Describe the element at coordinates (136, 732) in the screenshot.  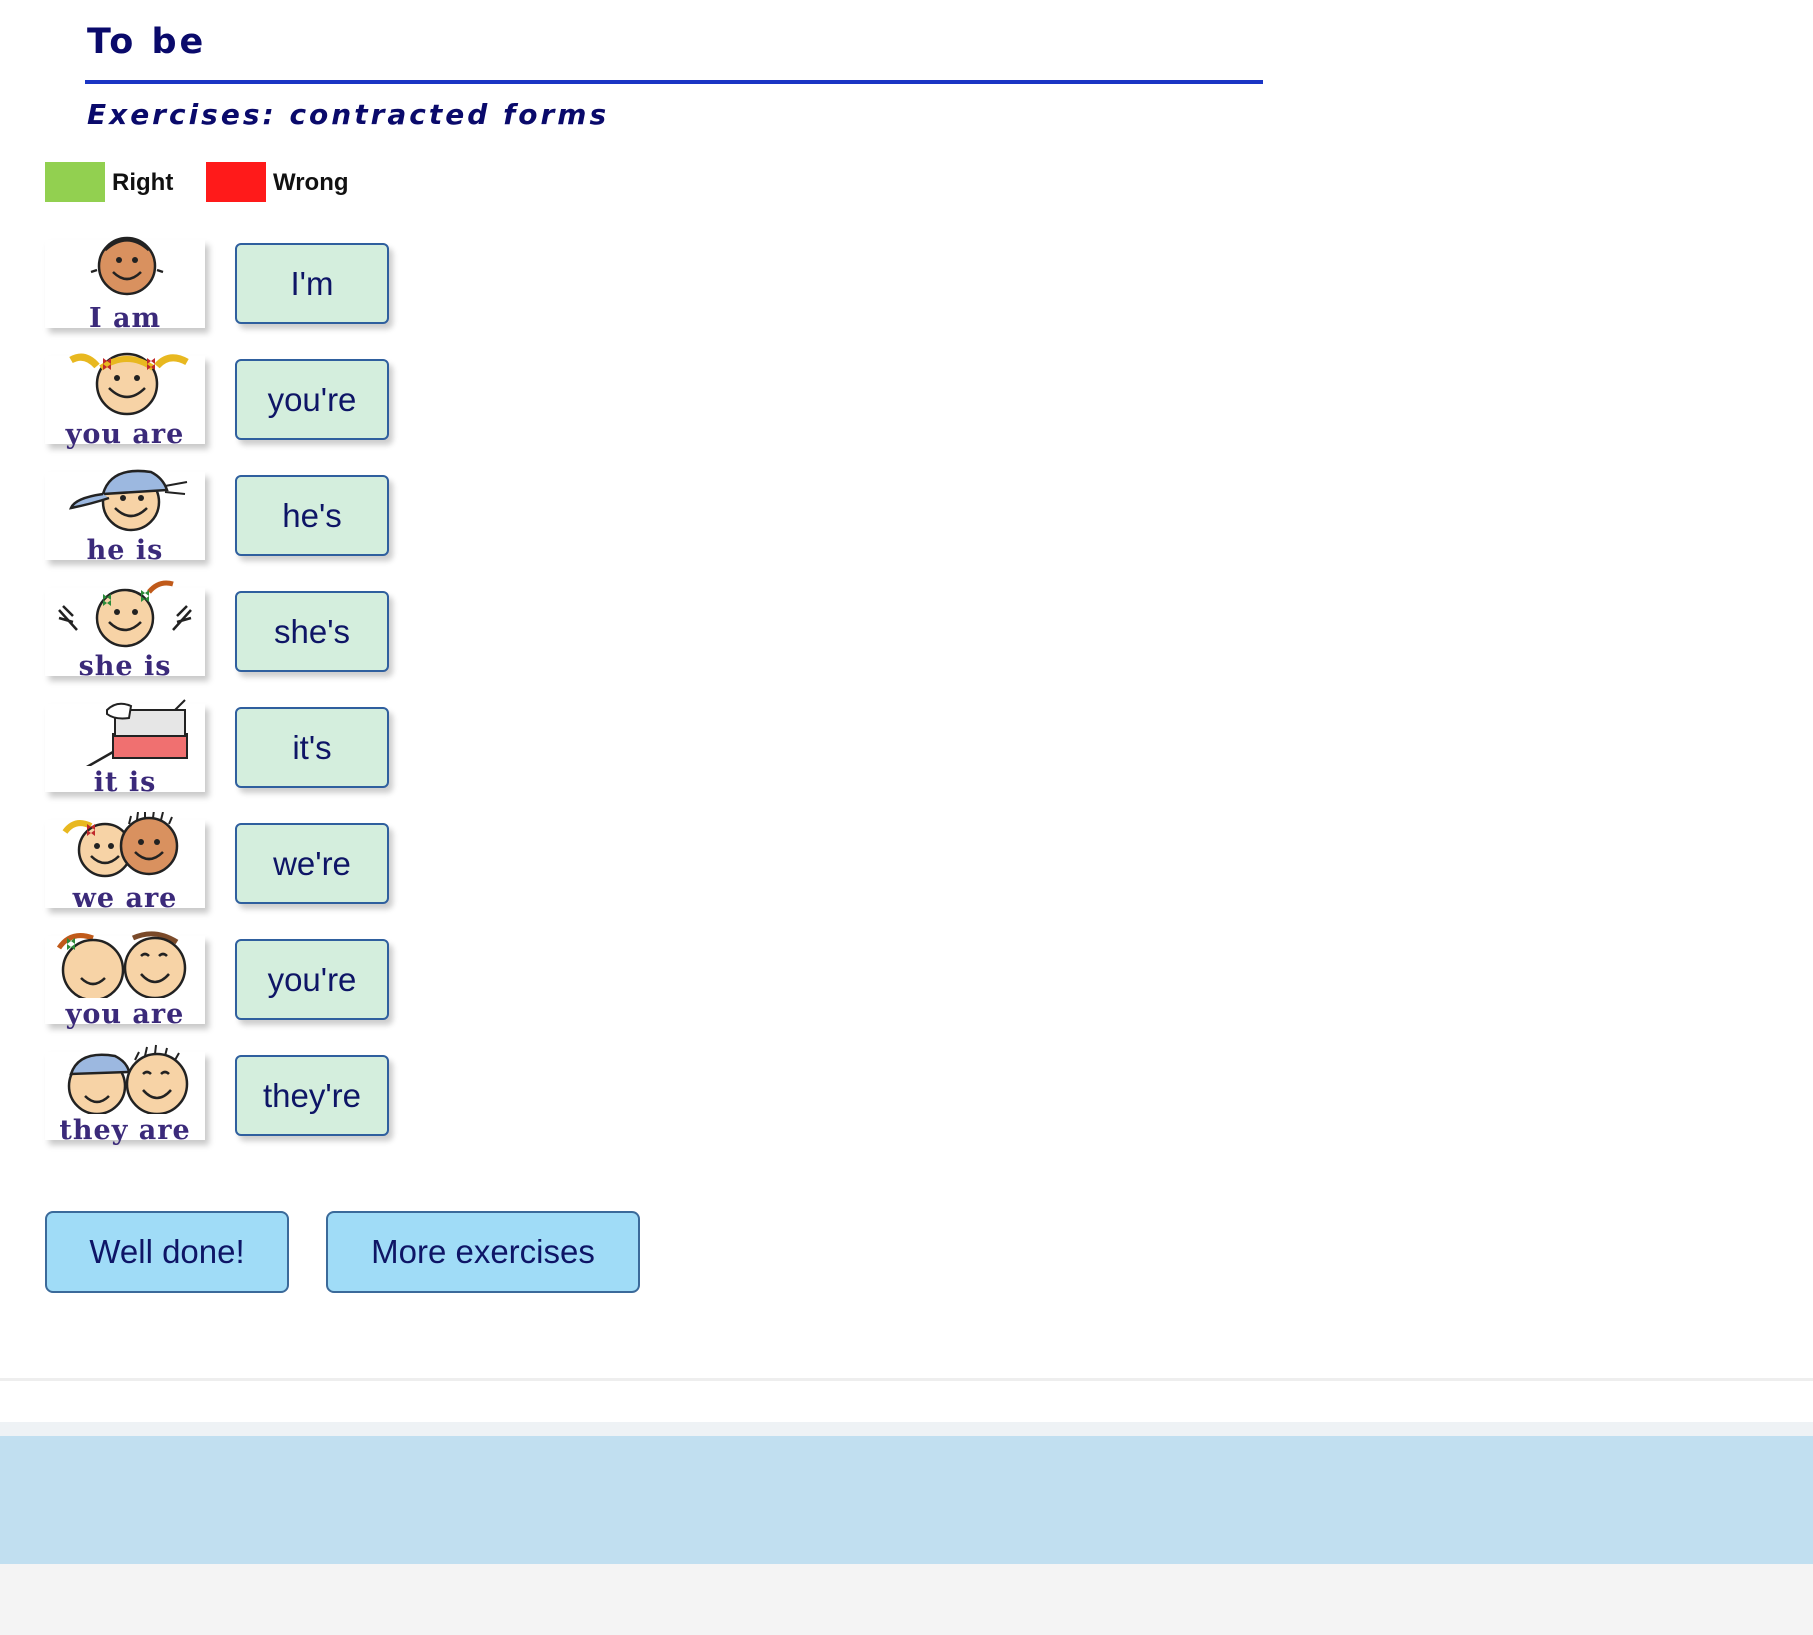
I see `dog-in-wagon-icon` at that location.